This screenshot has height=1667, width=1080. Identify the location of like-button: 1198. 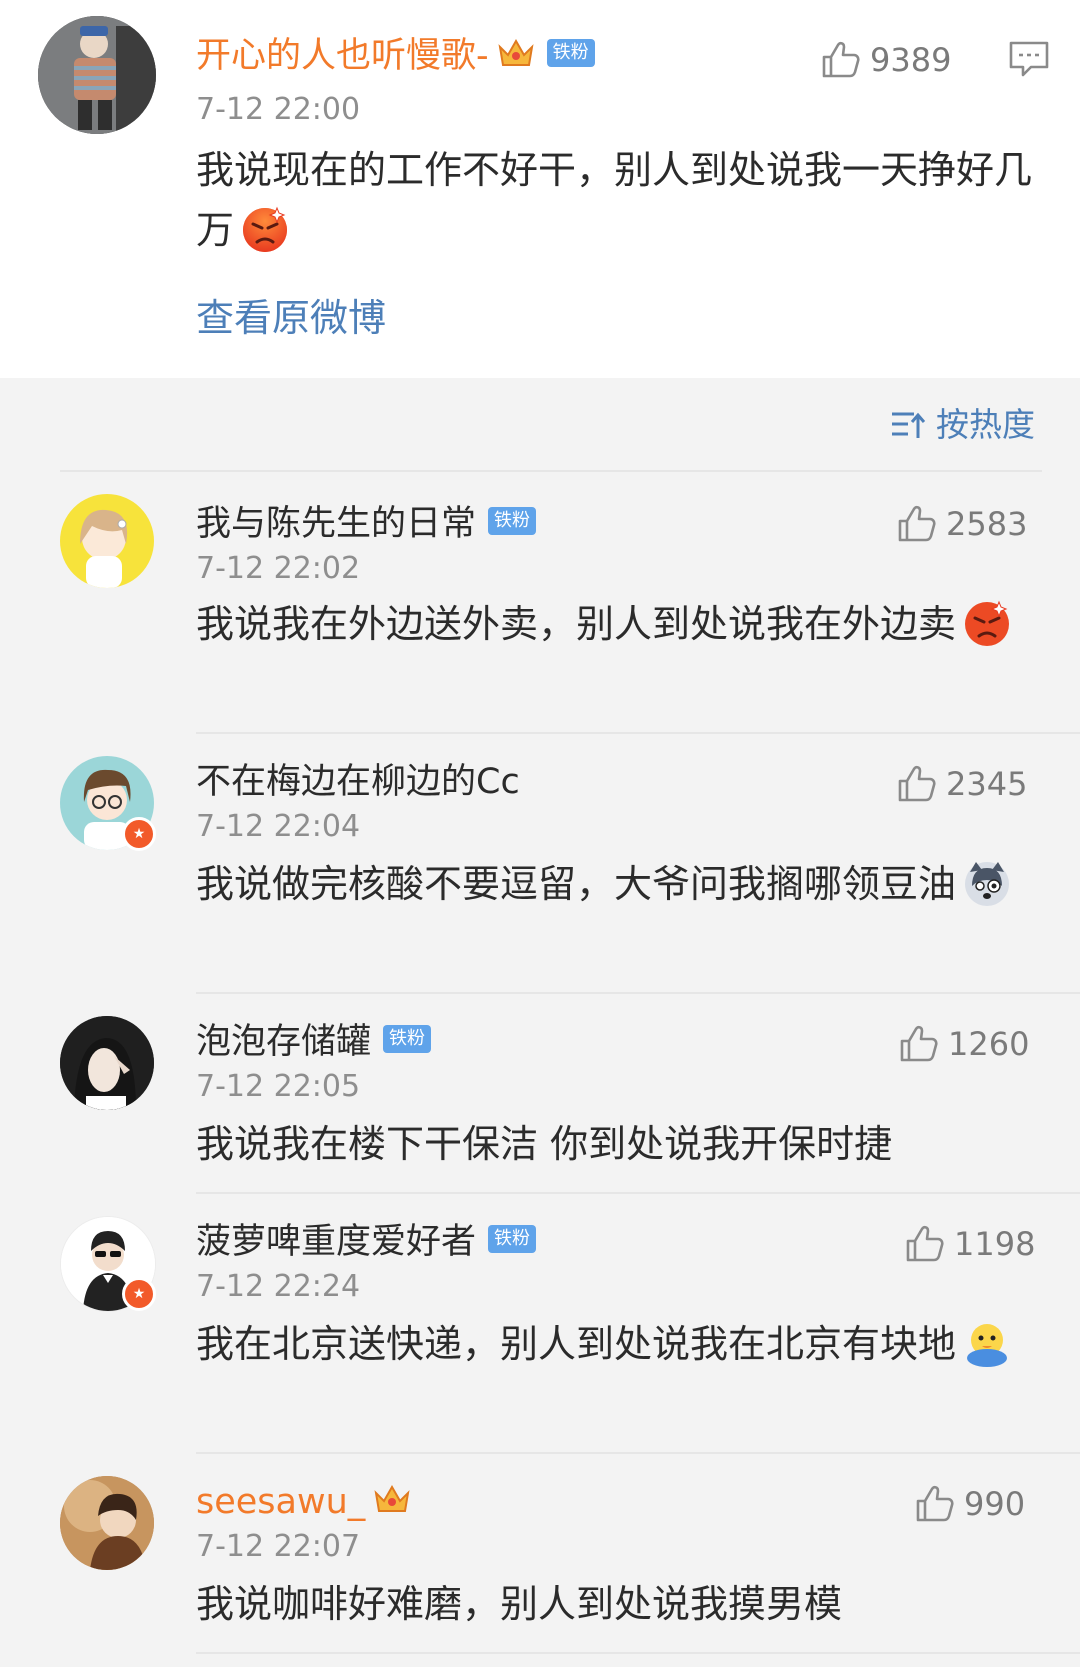
(969, 1244).